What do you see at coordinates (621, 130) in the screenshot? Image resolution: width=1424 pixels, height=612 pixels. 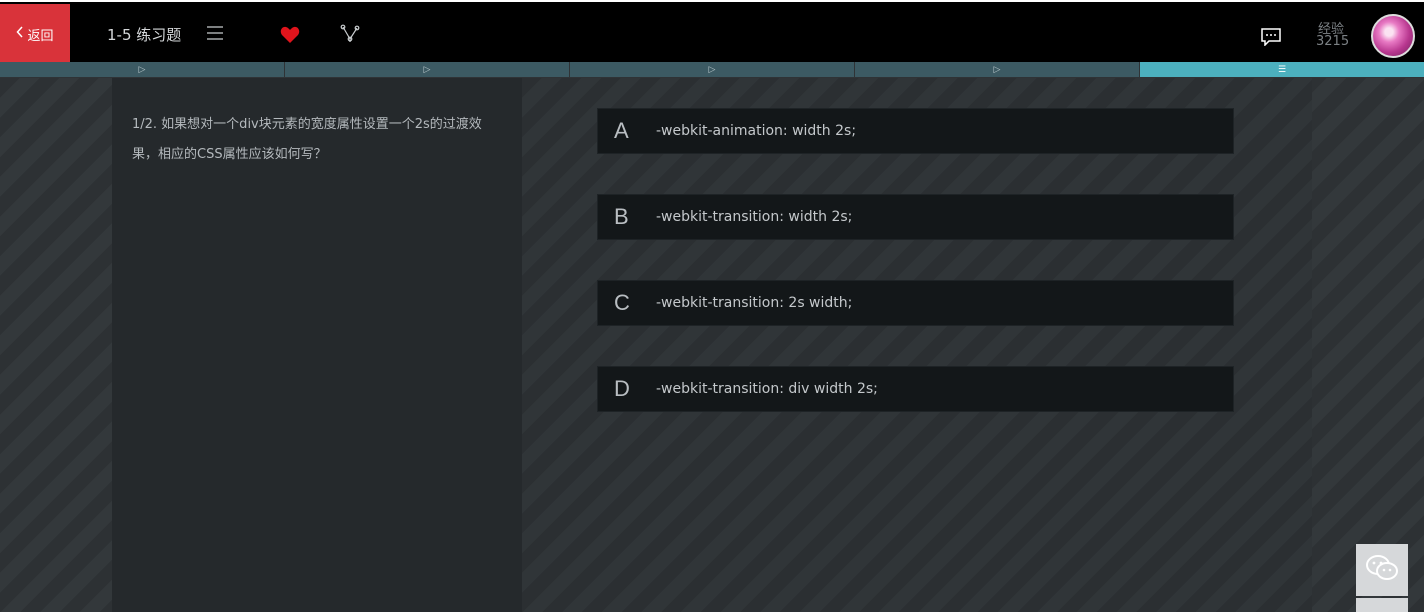 I see `option-letter: A` at bounding box center [621, 130].